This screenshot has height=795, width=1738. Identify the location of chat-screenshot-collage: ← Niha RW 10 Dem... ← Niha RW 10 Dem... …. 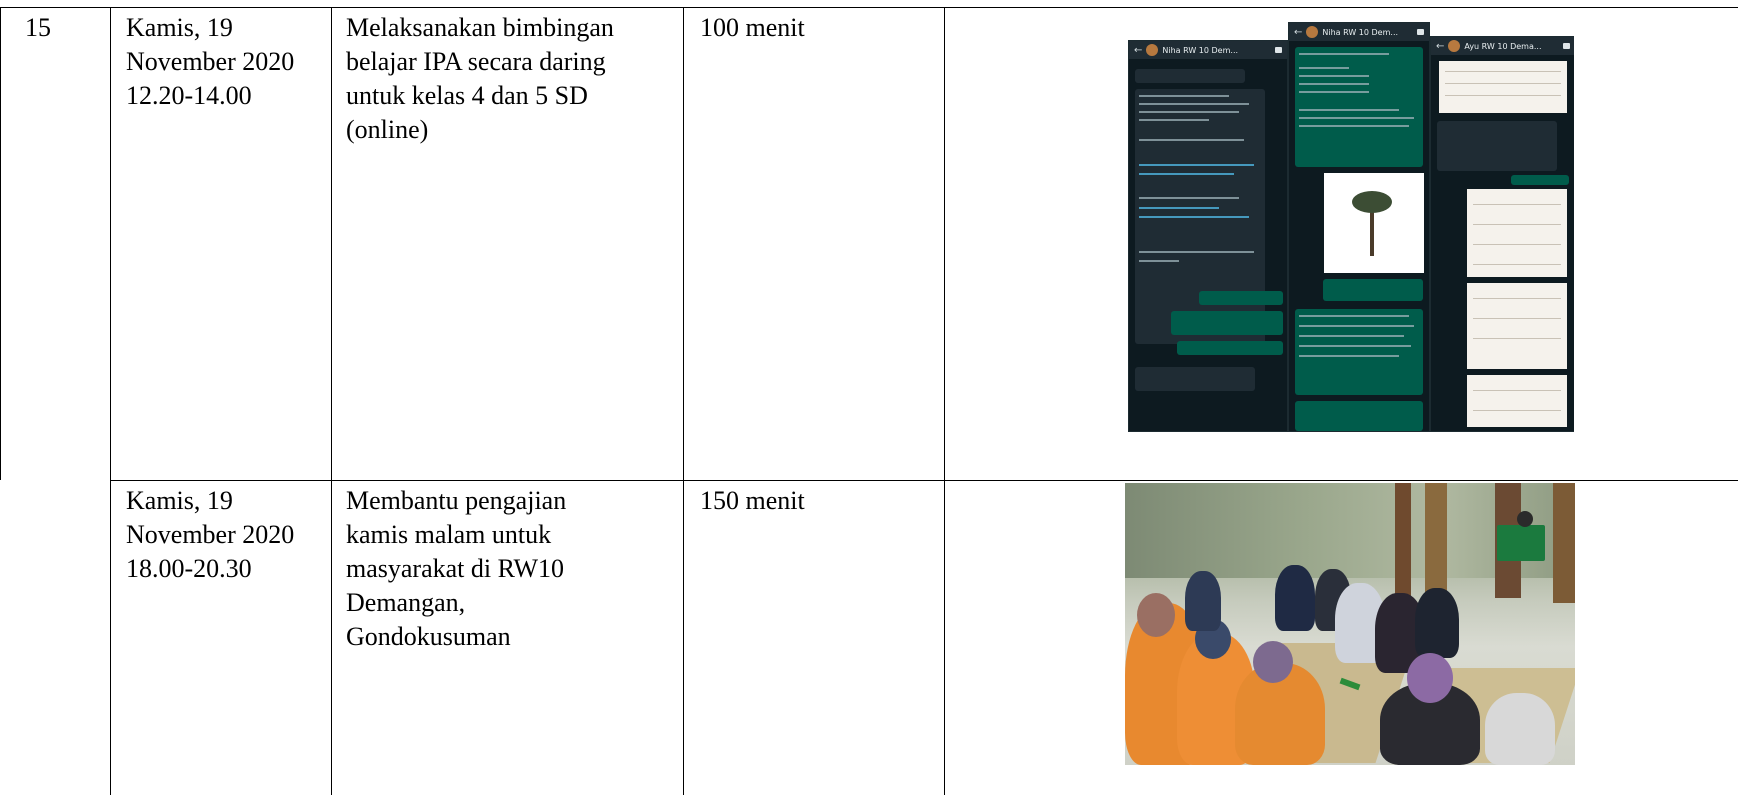
(1351, 227).